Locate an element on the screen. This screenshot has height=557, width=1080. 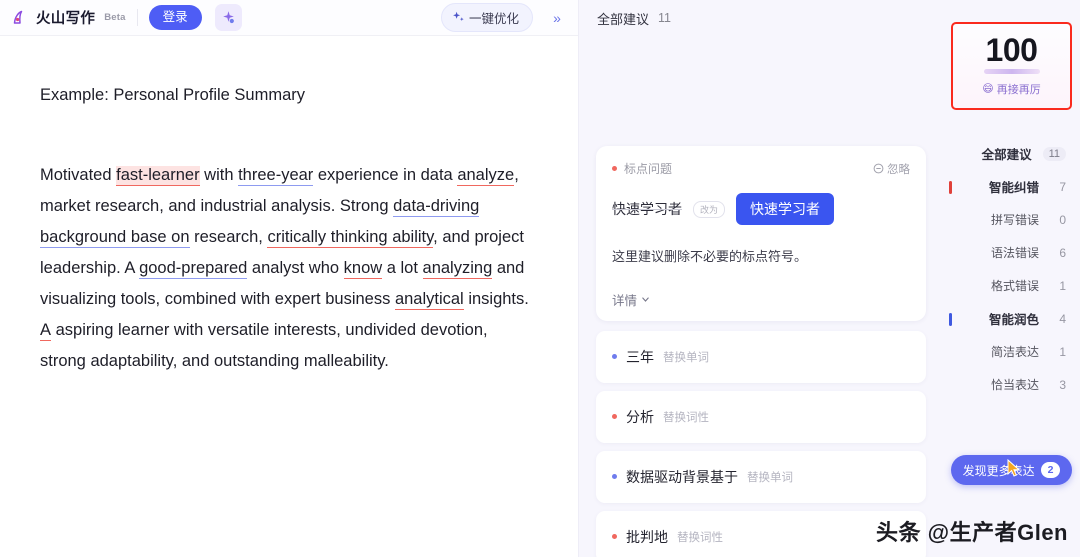
score-caption: 😄 再接再厉 is located at coordinates (1011, 89).